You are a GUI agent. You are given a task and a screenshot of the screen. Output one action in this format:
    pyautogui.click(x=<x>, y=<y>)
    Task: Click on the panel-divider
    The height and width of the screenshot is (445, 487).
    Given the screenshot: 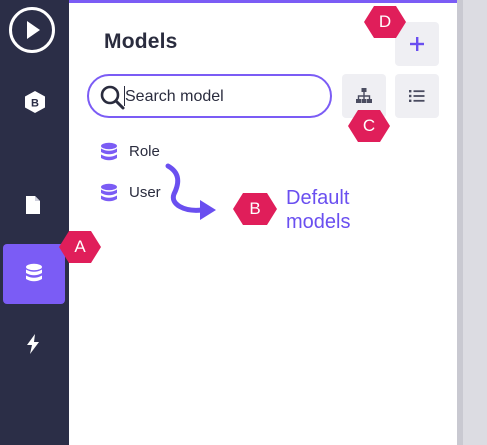 What is the action you would take?
    pyautogui.click(x=460, y=222)
    